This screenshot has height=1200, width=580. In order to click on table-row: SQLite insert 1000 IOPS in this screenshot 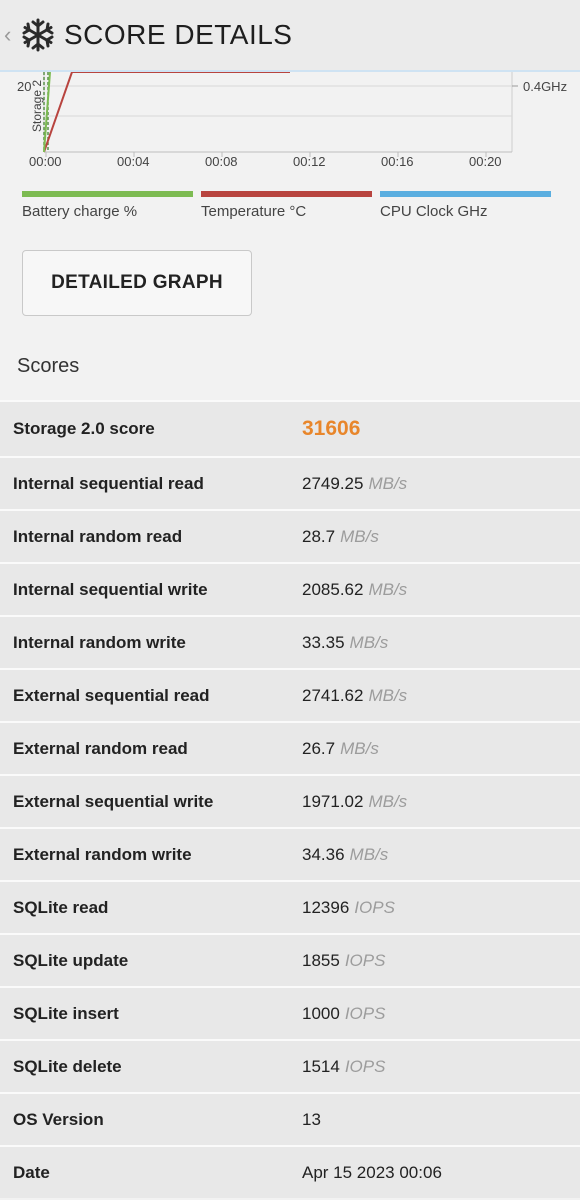, I will do `click(290, 1012)`.